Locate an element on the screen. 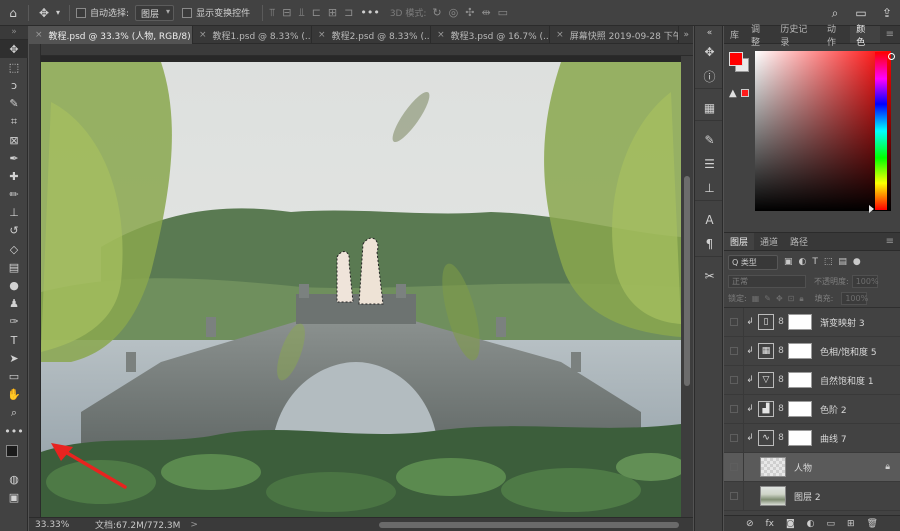  type-tool: T is located at coordinates (14, 340).